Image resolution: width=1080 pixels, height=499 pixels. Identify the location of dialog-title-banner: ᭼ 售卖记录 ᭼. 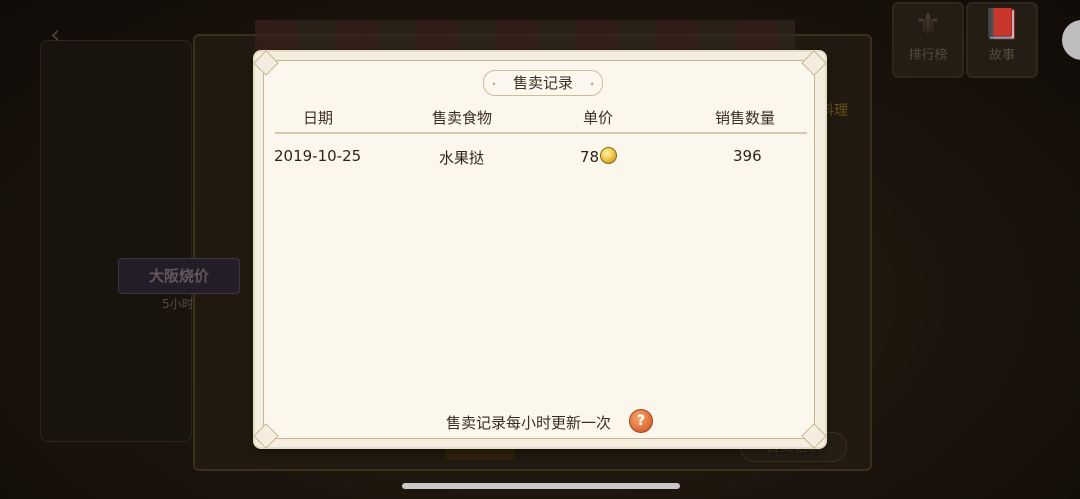
(543, 83).